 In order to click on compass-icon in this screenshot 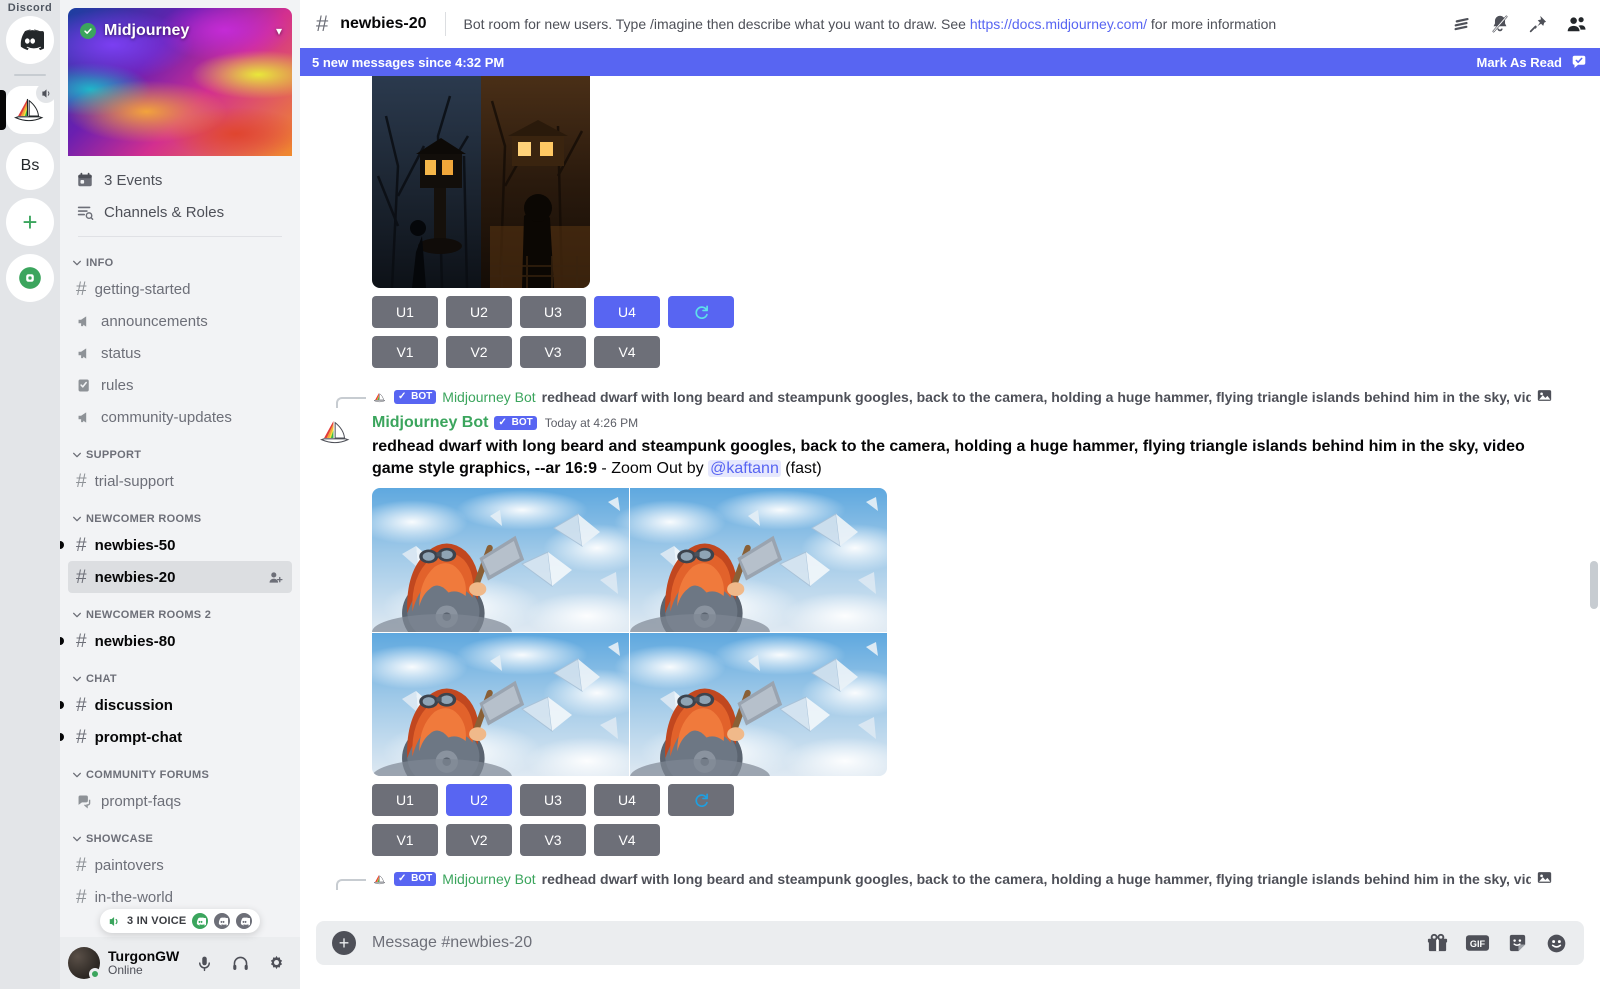, I will do `click(30, 278)`.